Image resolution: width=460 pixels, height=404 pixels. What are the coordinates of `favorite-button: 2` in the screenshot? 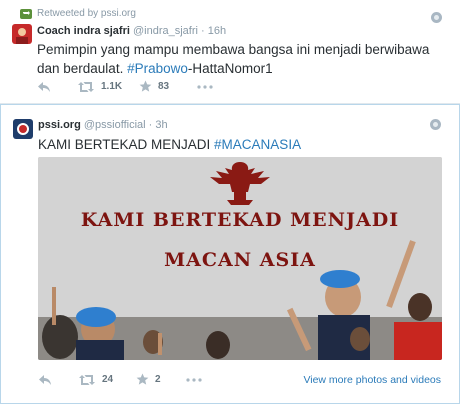 It's located at (161, 379).